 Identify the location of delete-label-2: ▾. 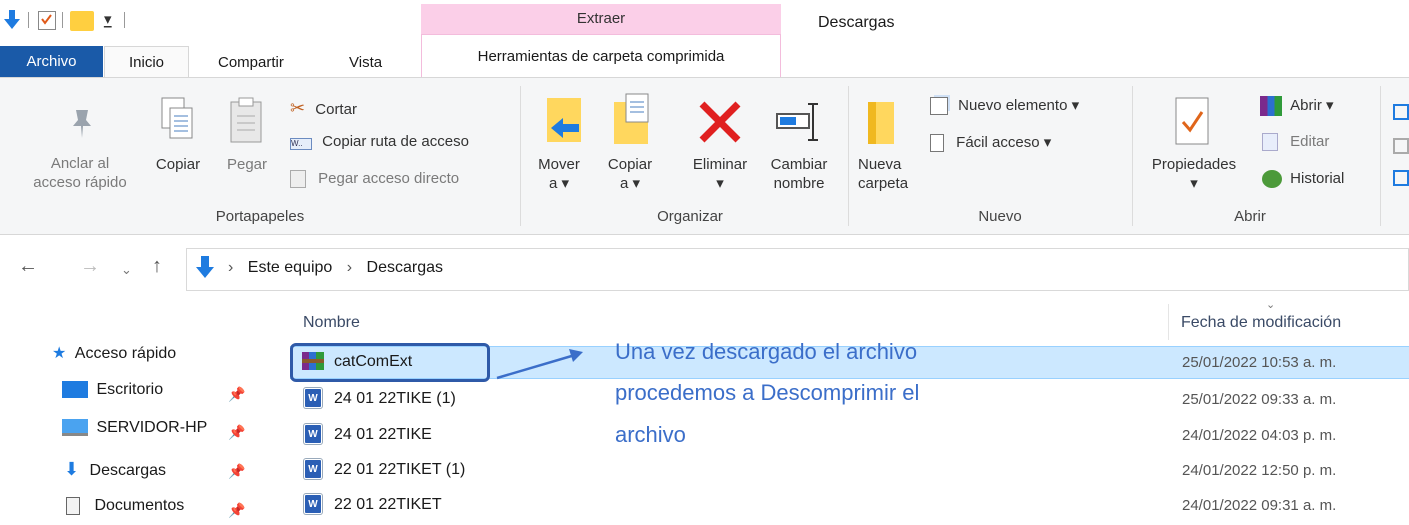
(720, 183).